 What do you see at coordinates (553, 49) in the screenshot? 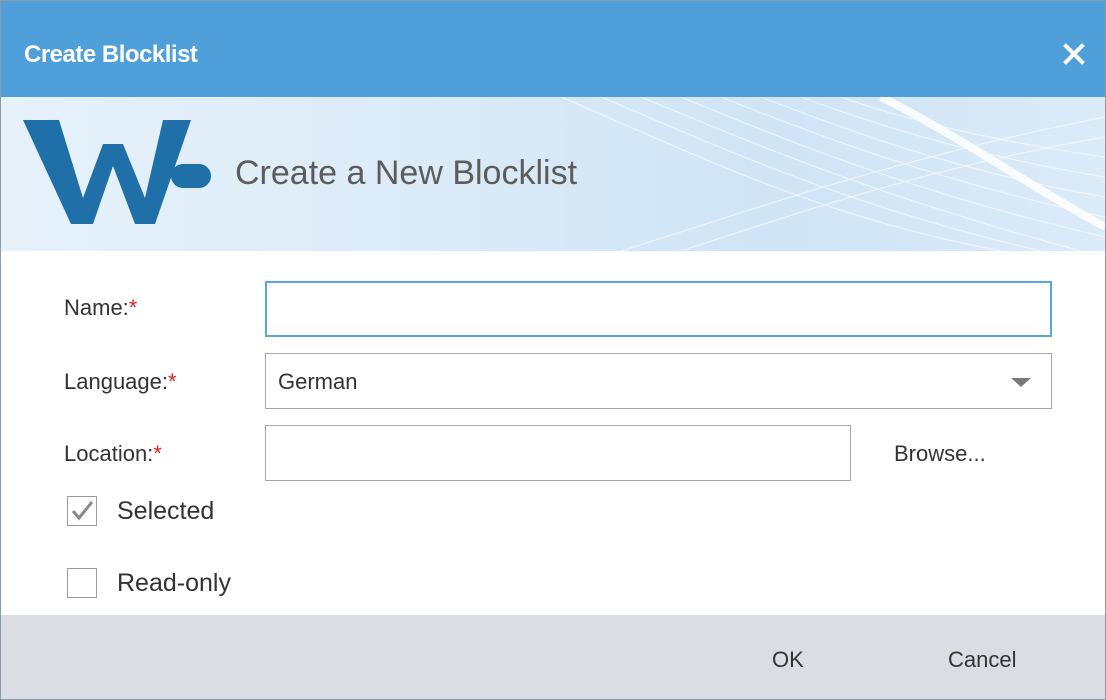
I see `dialog-titlebar: Create Blocklist` at bounding box center [553, 49].